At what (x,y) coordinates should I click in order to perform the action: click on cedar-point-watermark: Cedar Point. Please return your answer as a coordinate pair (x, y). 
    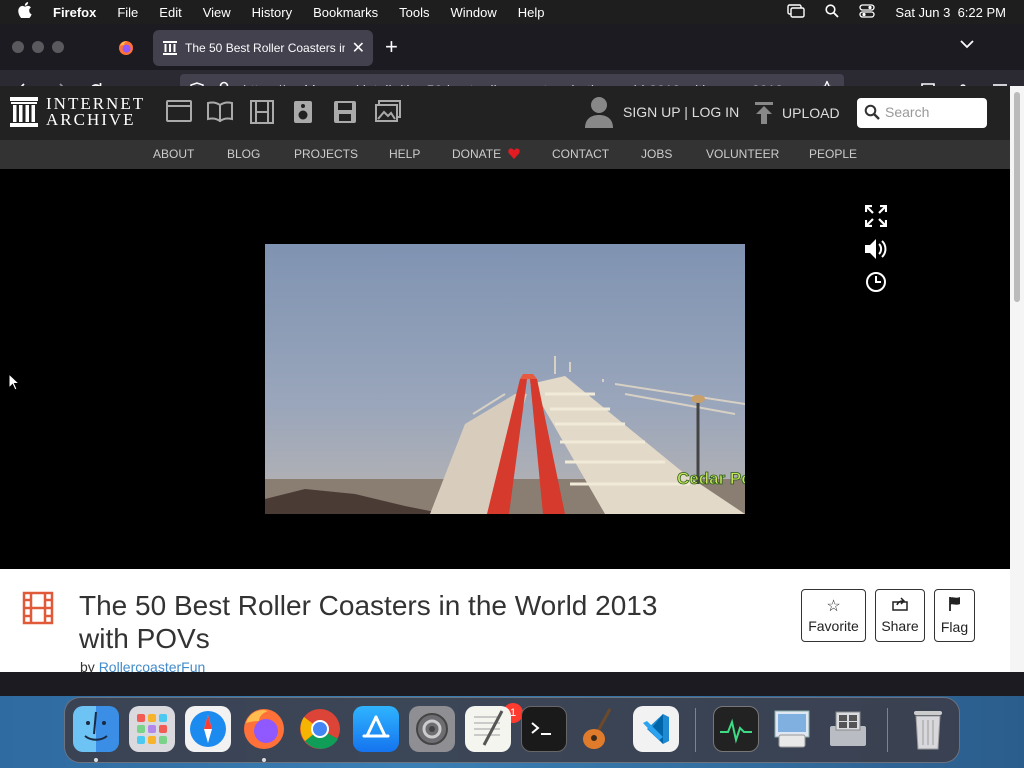
    Looking at the image, I should click on (711, 478).